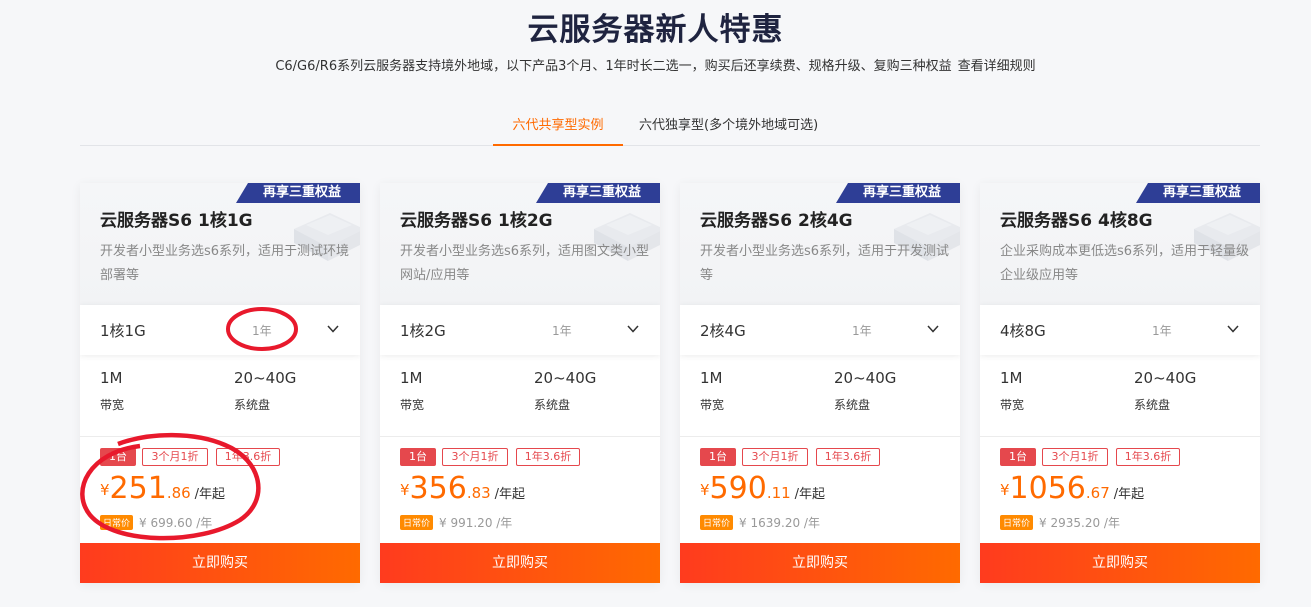 This screenshot has height=607, width=1311. What do you see at coordinates (997, 66) in the screenshot?
I see `rules-link: 查看详细规则` at bounding box center [997, 66].